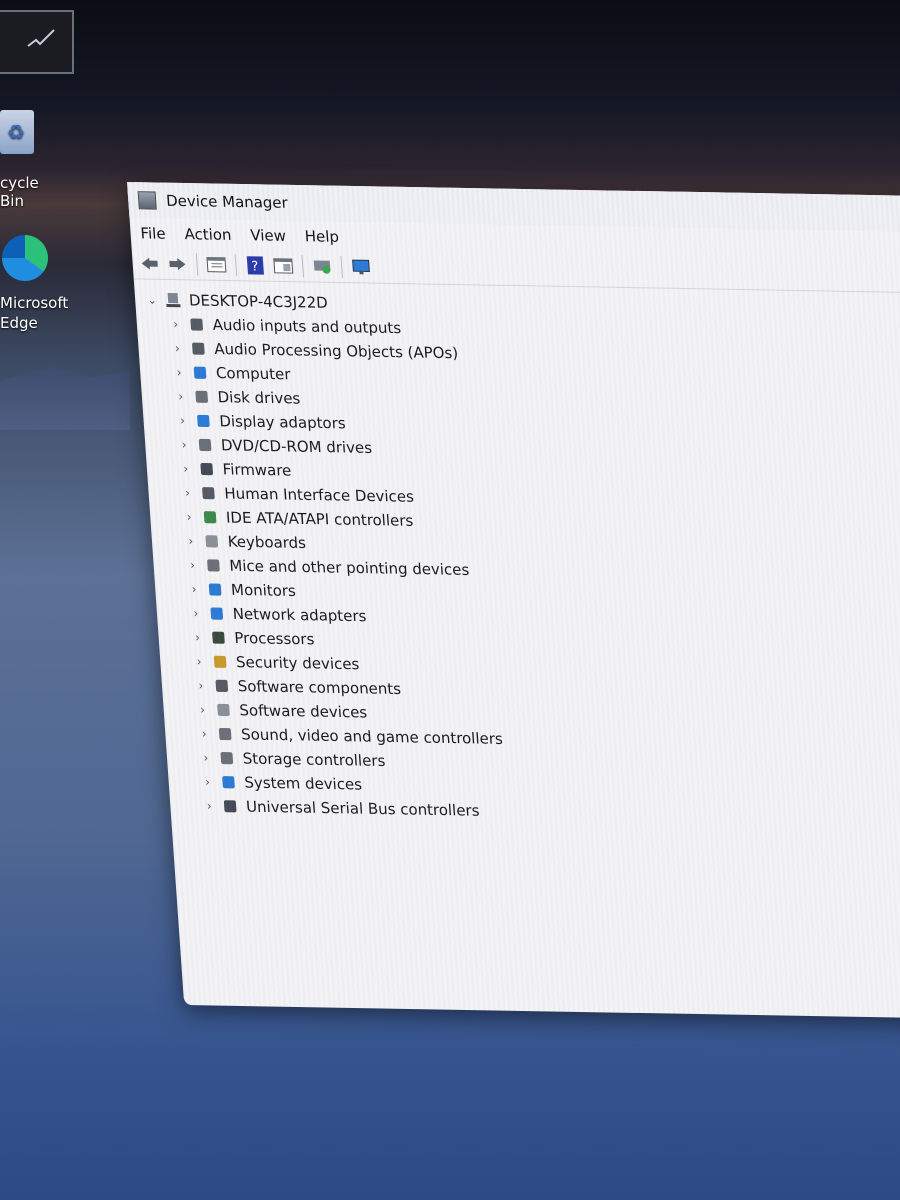  What do you see at coordinates (226, 734) in the screenshot?
I see `sound-icon` at bounding box center [226, 734].